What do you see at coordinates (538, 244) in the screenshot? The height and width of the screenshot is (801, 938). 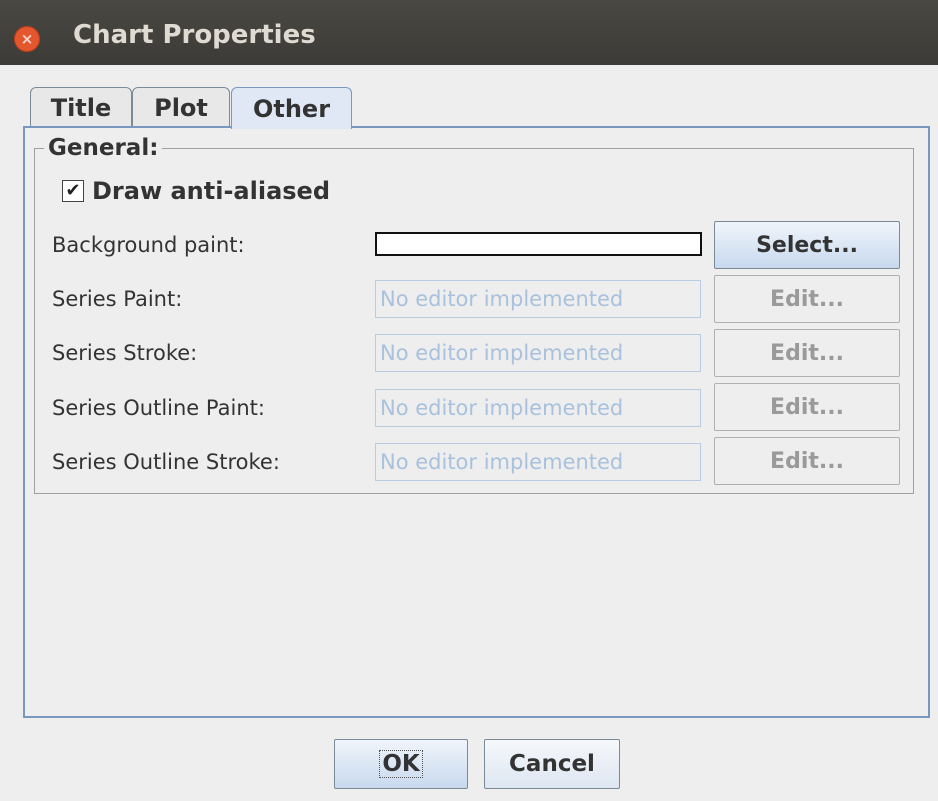 I see `background-paint-swatch` at bounding box center [538, 244].